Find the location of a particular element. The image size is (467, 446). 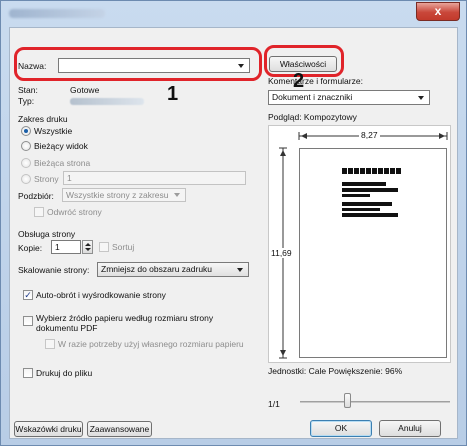

custom-size-checkbox is located at coordinates (50, 344).